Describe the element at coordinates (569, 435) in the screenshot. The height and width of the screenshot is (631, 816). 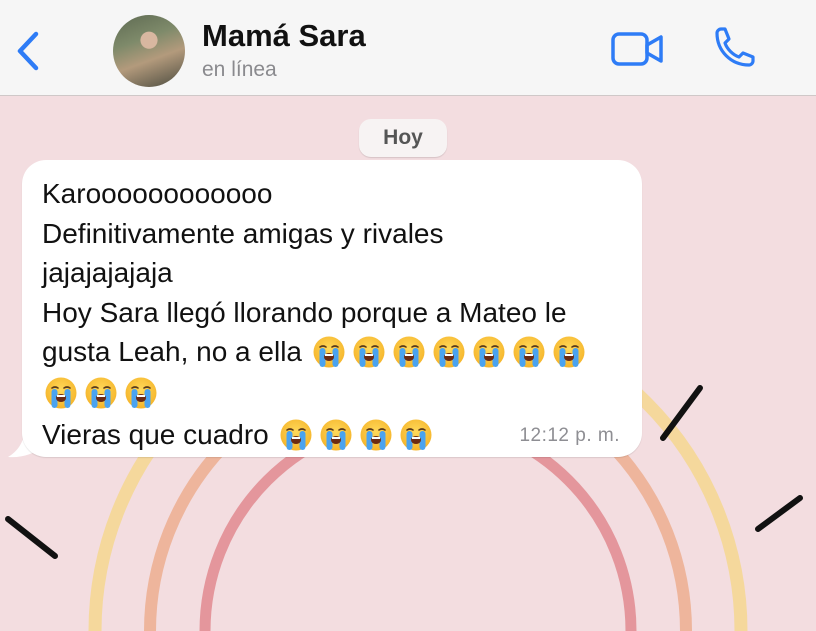
I see `message-timestamp: 12:12 p. m.` at that location.